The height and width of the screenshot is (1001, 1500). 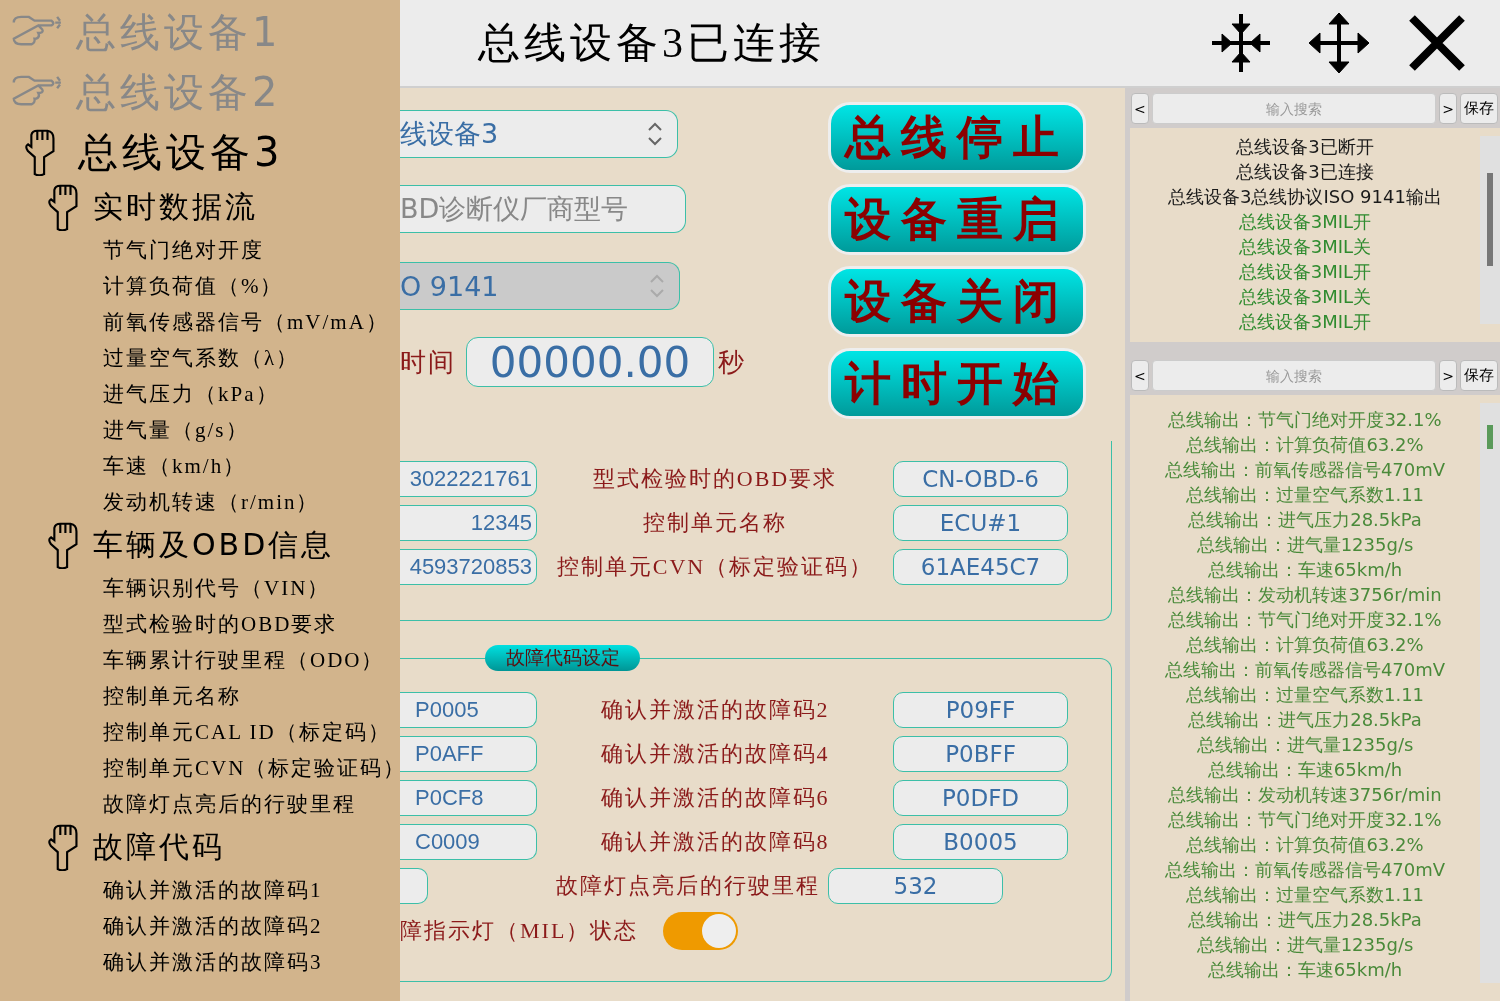 I want to click on field-label: 型式检验时的OBD要求, so click(x=715, y=479).